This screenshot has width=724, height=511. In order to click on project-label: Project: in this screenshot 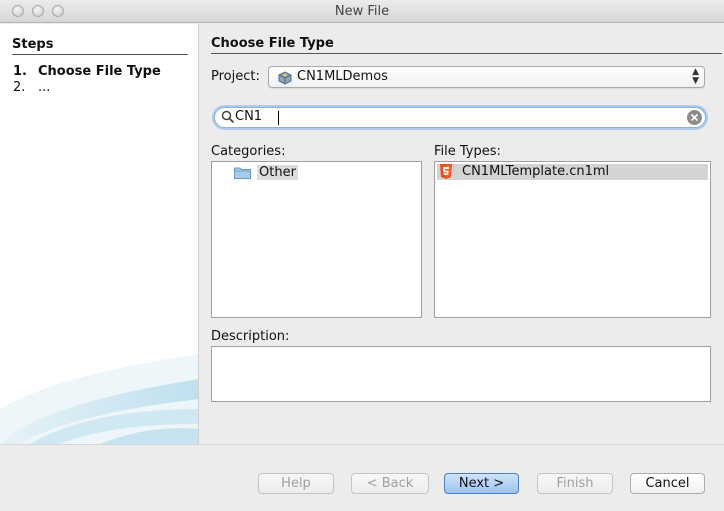, I will do `click(235, 76)`.